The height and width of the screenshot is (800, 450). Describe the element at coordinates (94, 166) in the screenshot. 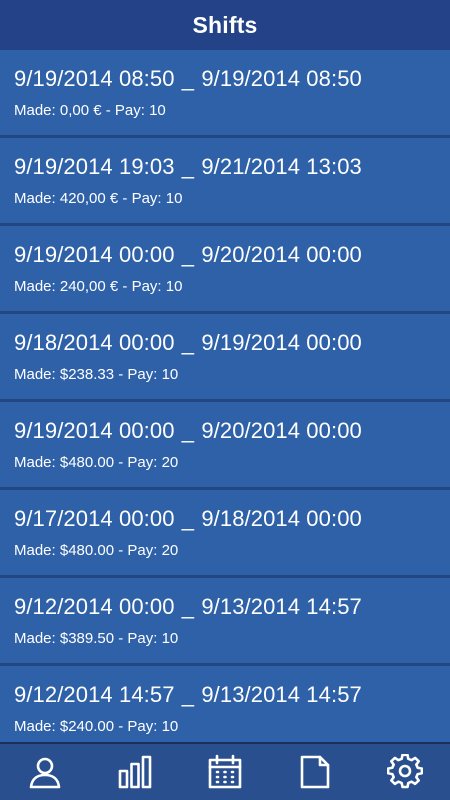

I see `shift-start: 9/19/2014 19:03` at that location.